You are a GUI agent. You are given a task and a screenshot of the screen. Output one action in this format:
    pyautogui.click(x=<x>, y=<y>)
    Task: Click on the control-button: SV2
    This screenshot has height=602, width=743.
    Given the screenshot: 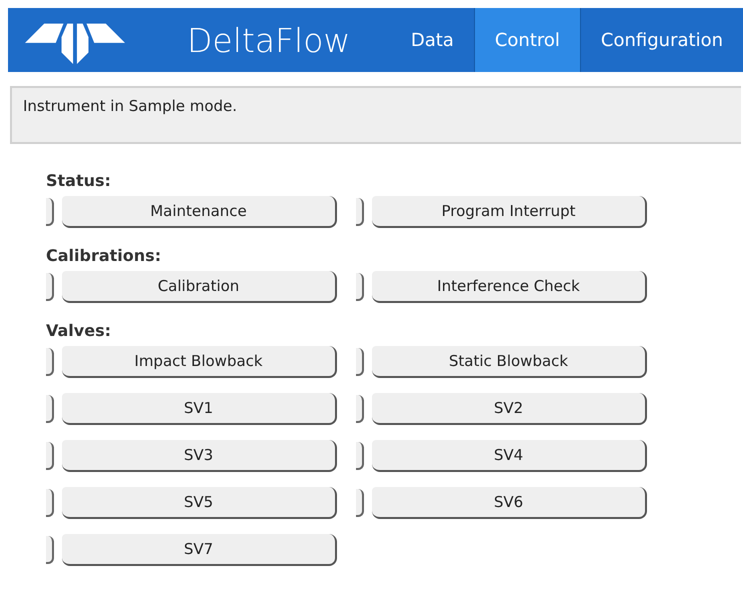 What is the action you would take?
    pyautogui.click(x=509, y=409)
    